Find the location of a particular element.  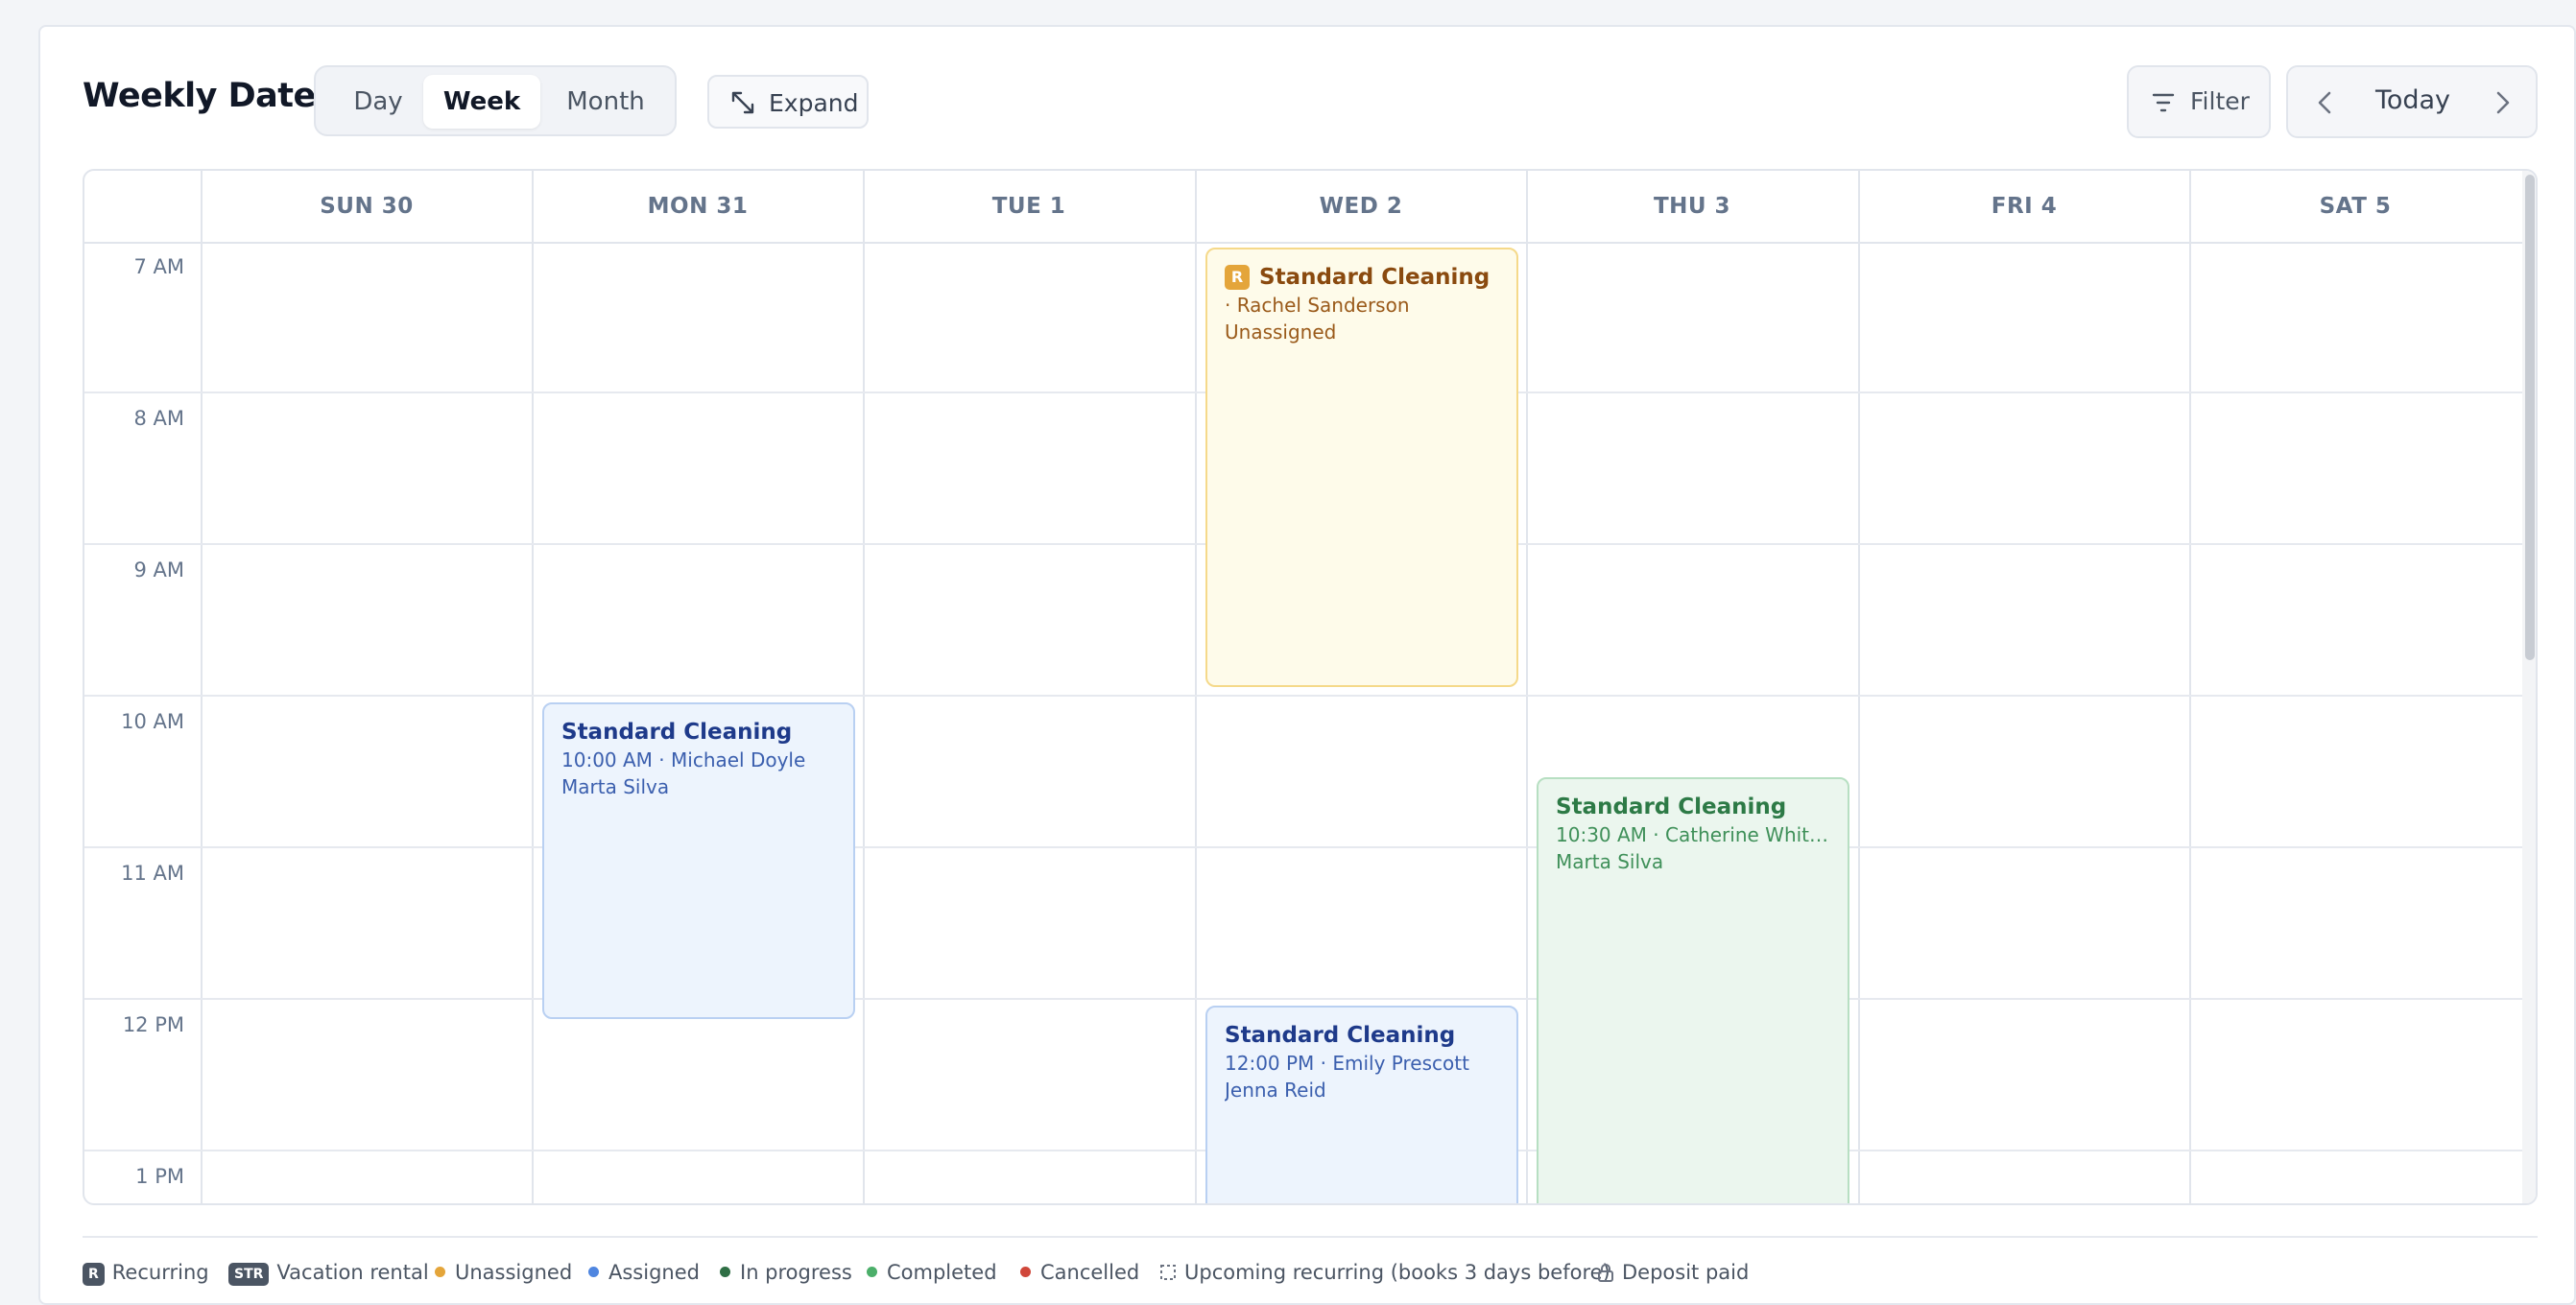

time-label: 12 PM is located at coordinates (153, 1024).